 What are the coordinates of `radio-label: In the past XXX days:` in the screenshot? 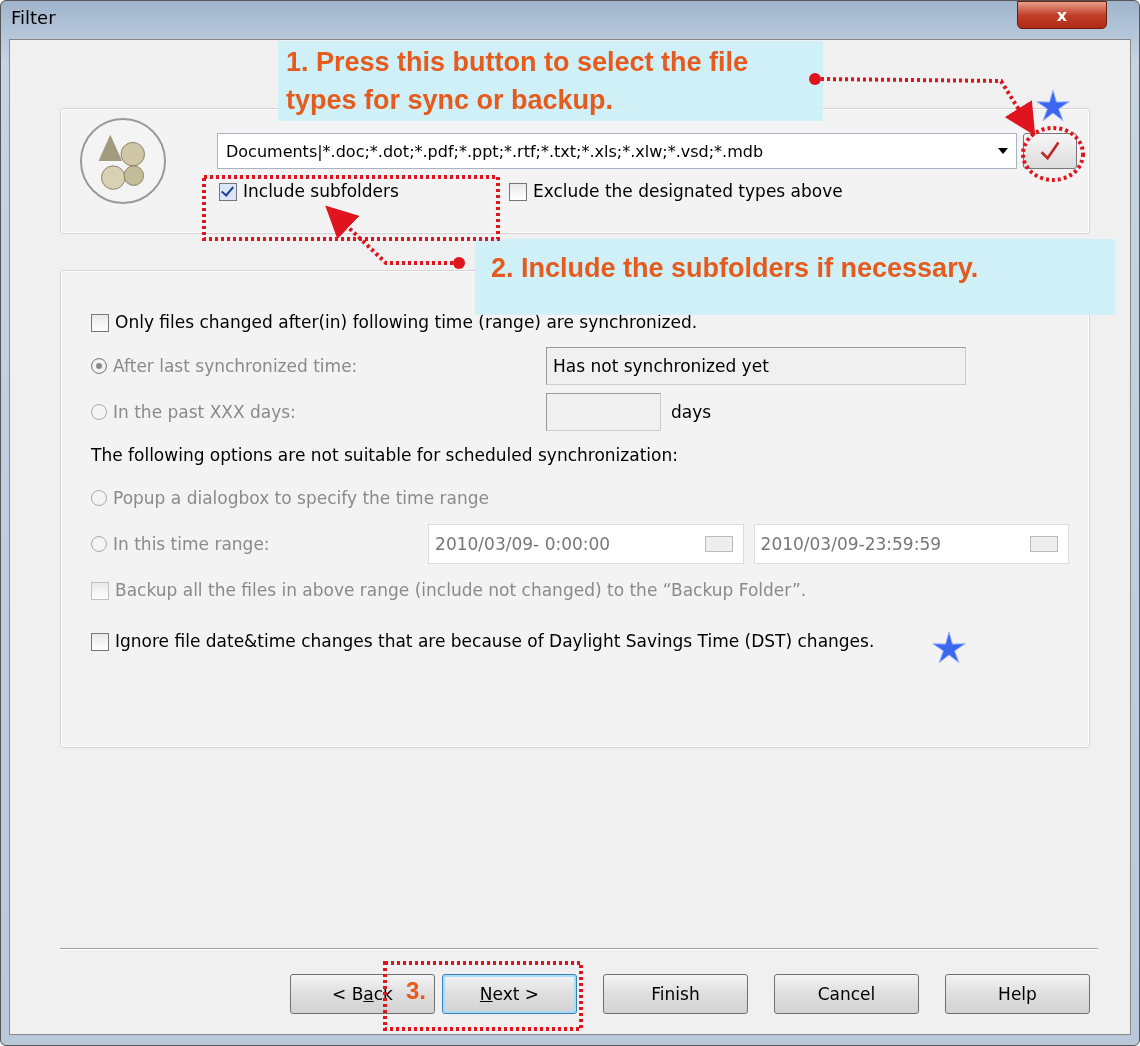 It's located at (204, 412).